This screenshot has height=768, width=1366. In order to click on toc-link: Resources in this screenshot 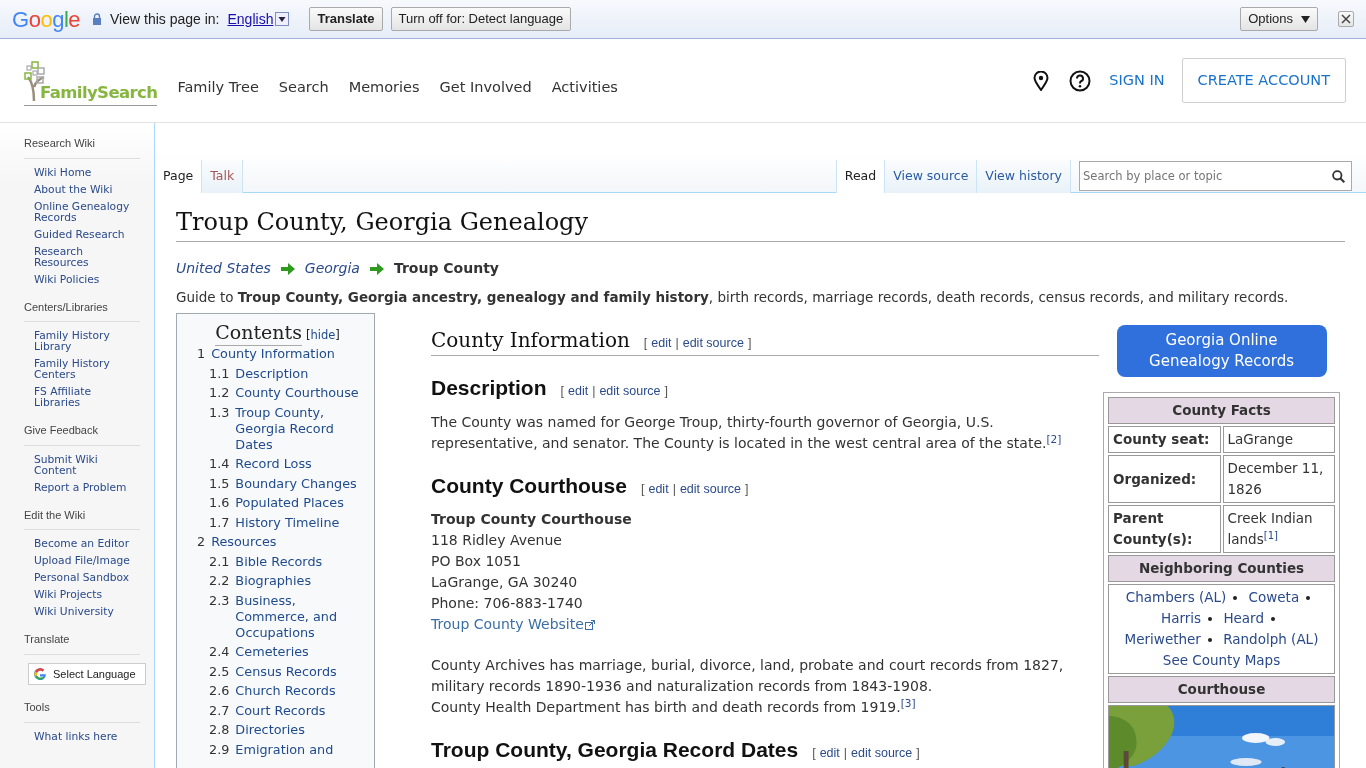, I will do `click(244, 542)`.